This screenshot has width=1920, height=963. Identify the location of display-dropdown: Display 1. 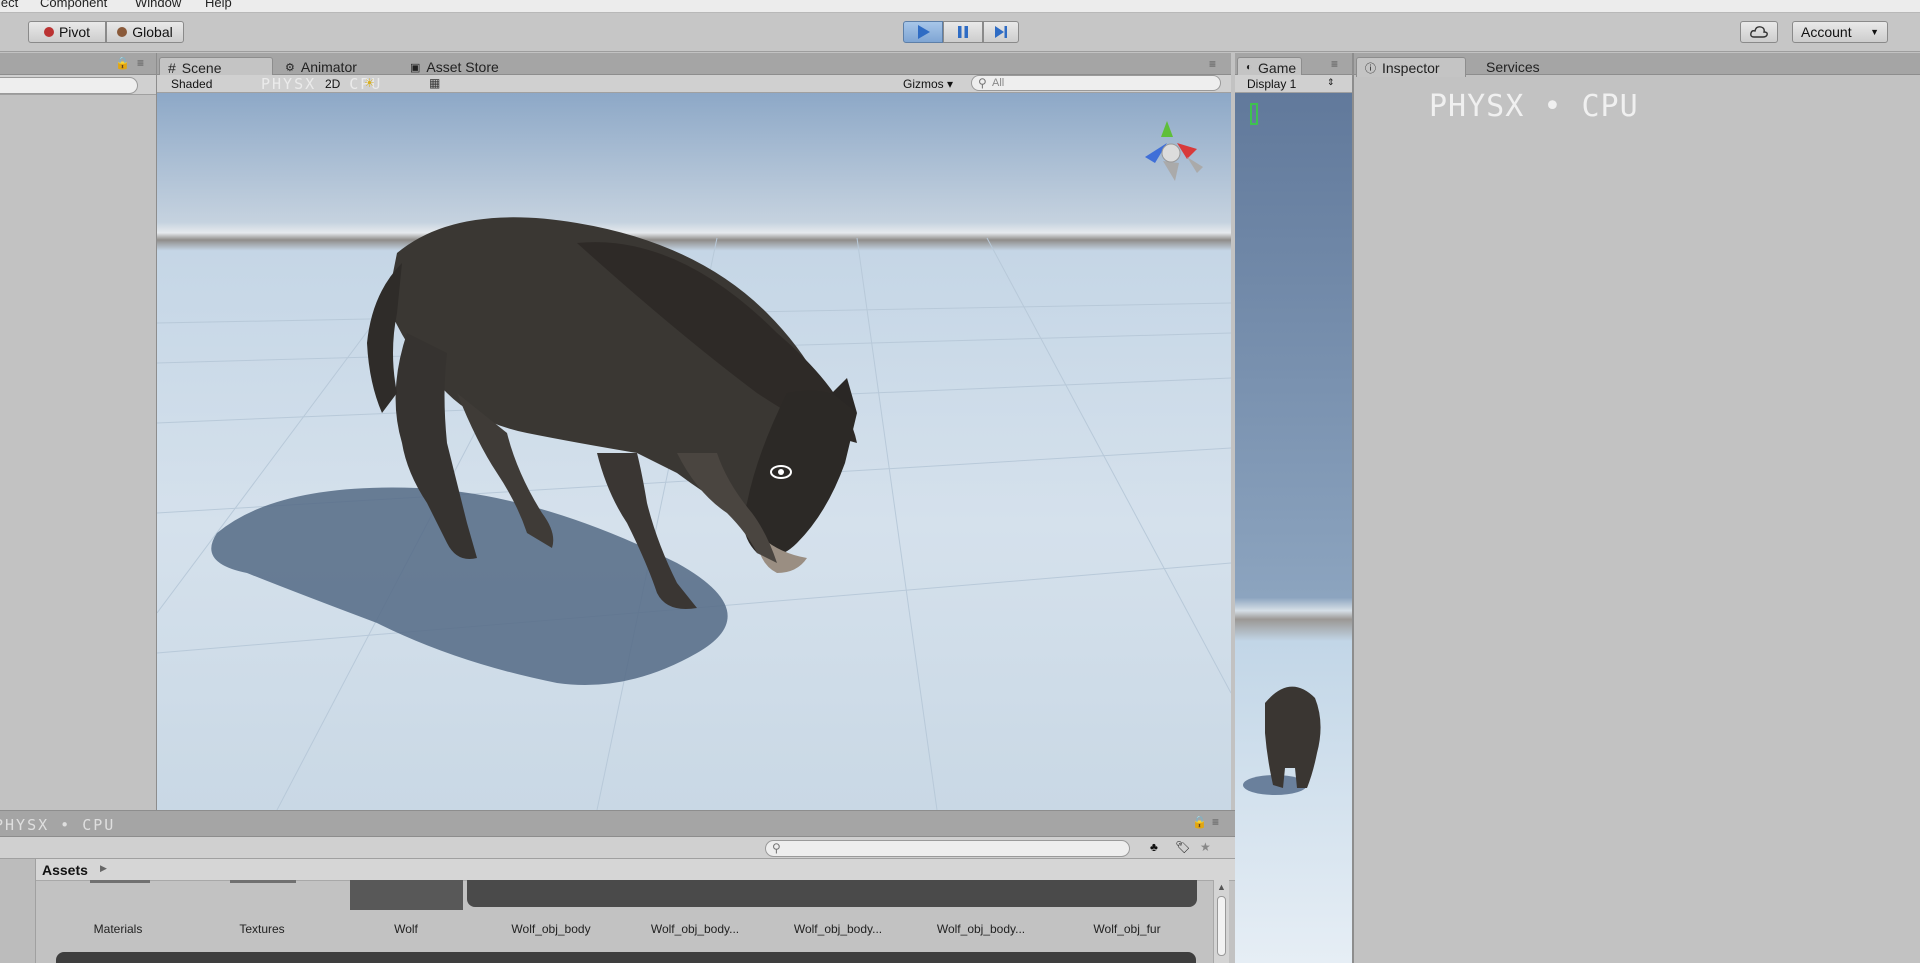
(1271, 84).